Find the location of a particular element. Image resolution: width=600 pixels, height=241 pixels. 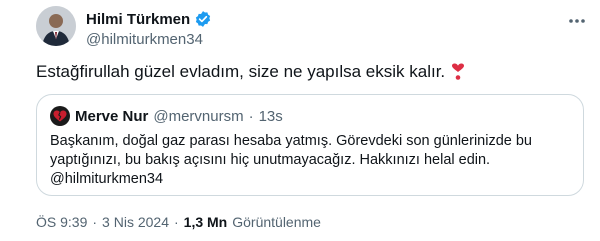

quote-header: Merve Nur @mervnursm · 13s is located at coordinates (166, 116).